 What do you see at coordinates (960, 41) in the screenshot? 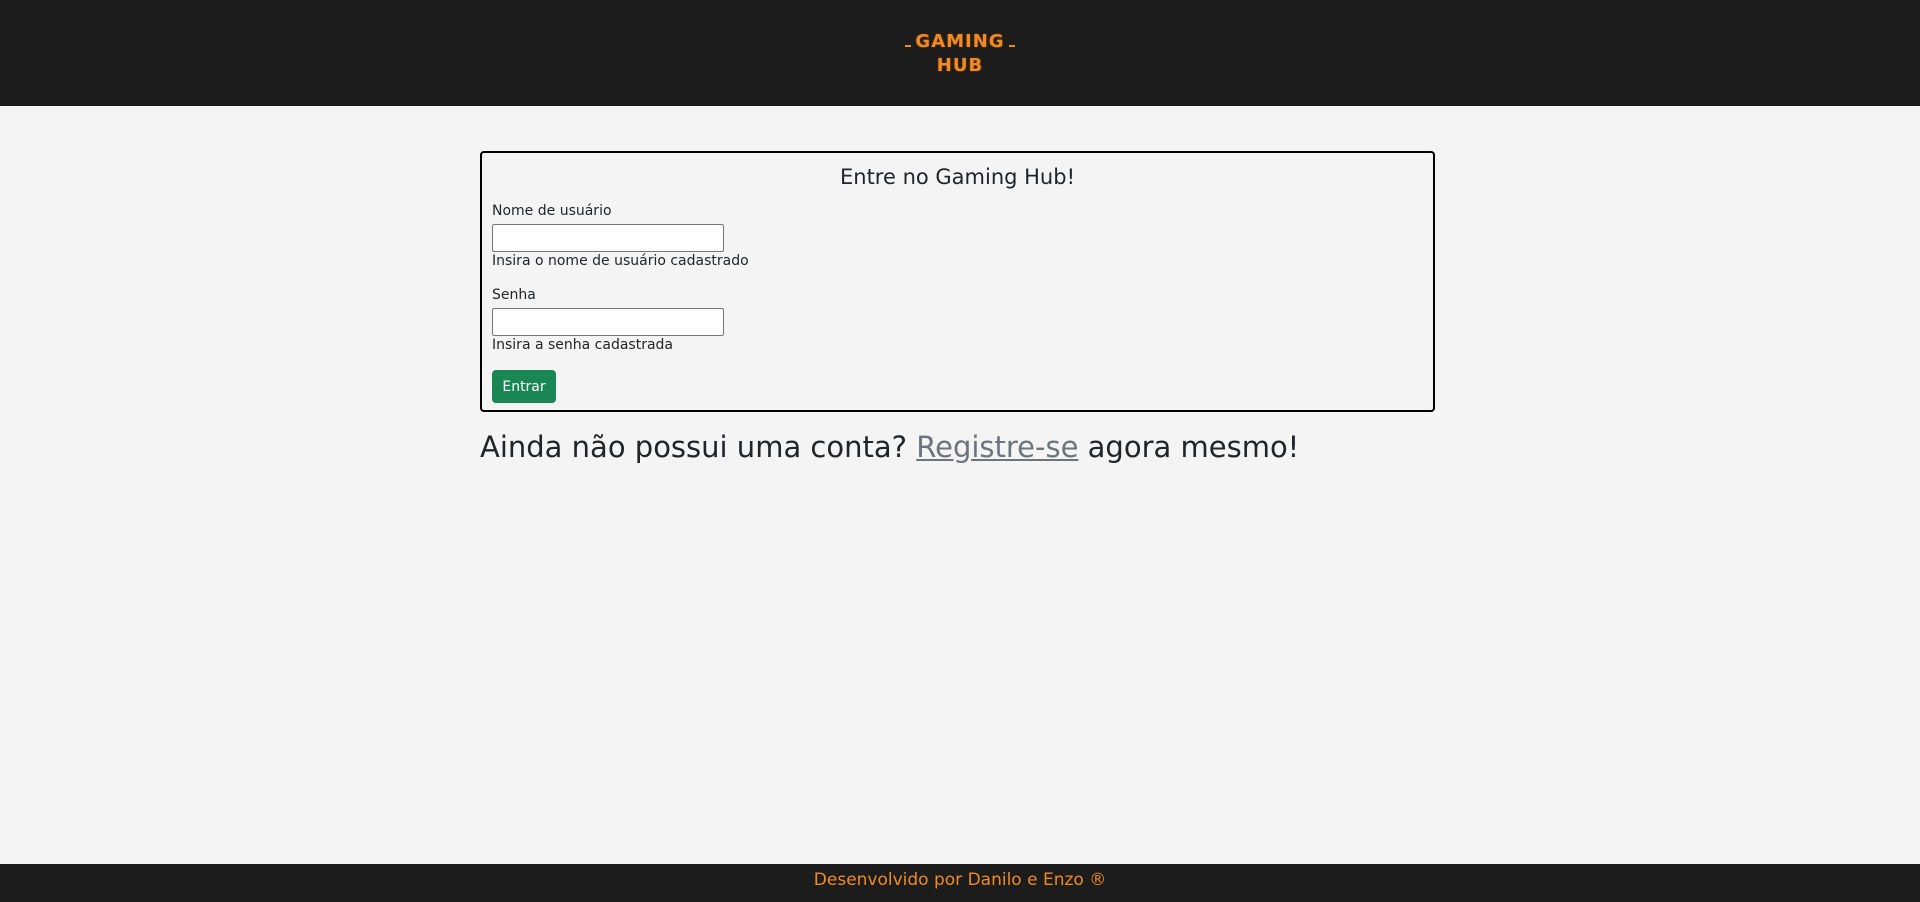
I see `logo-line-1: GAMING` at bounding box center [960, 41].